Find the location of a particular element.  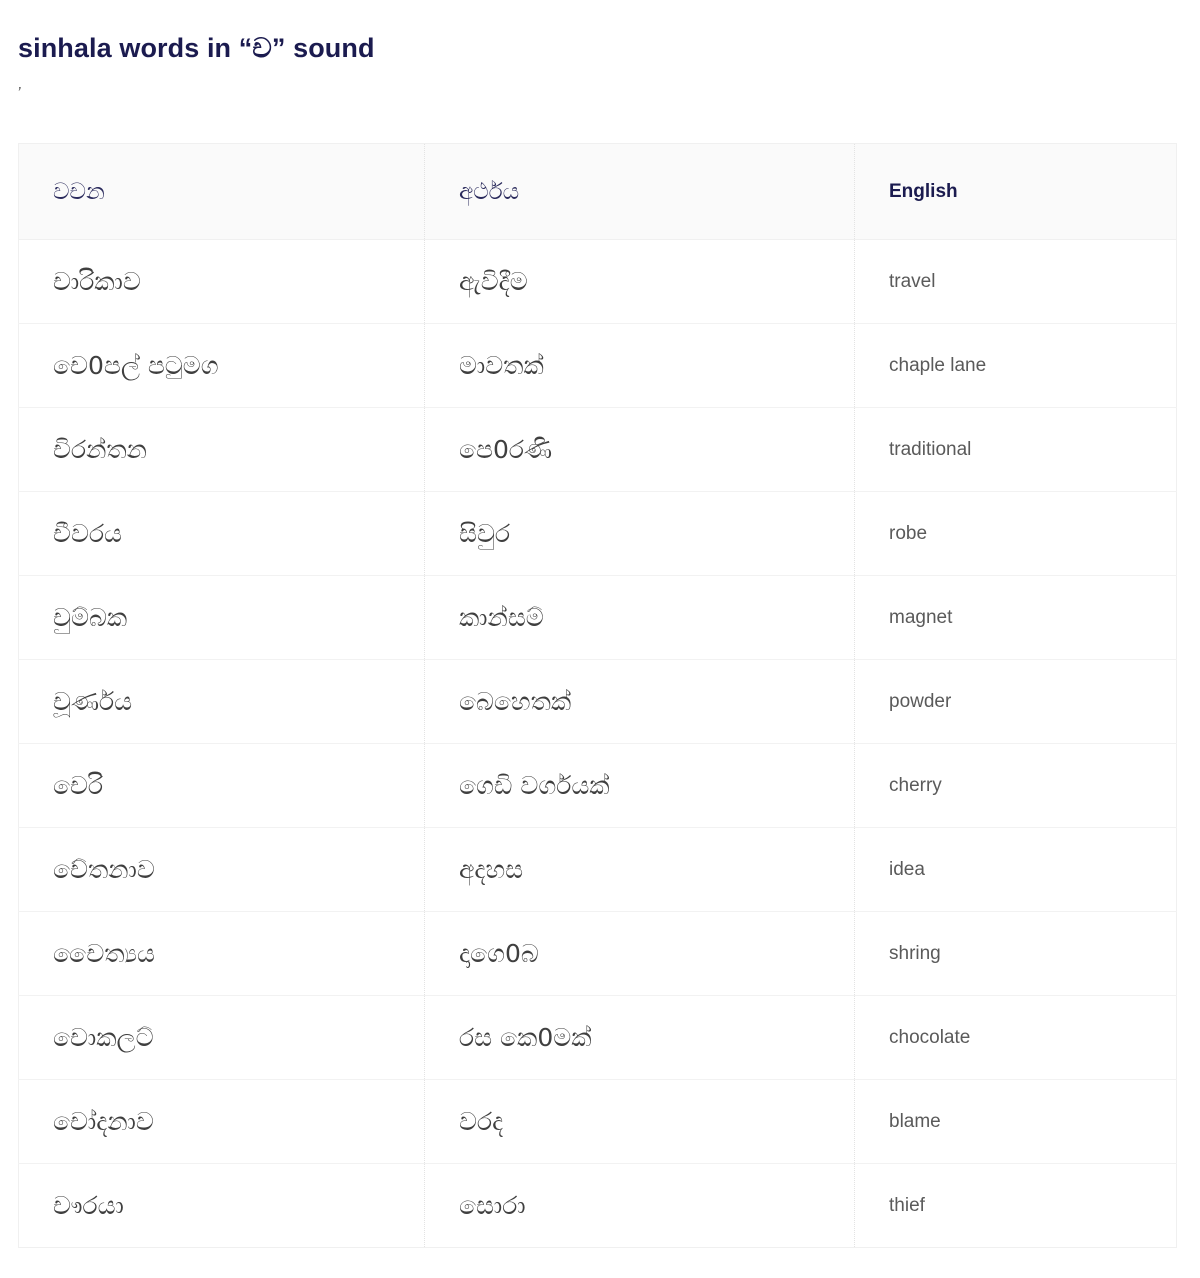

cell-meaning: බෙහෙතක් is located at coordinates (639, 701).